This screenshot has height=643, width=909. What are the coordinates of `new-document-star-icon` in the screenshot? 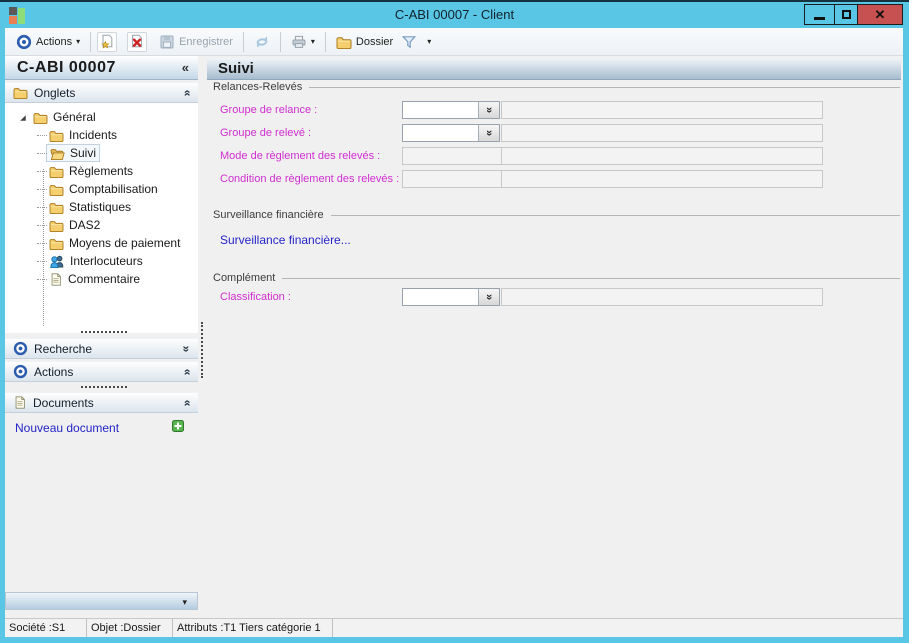 It's located at (107, 42).